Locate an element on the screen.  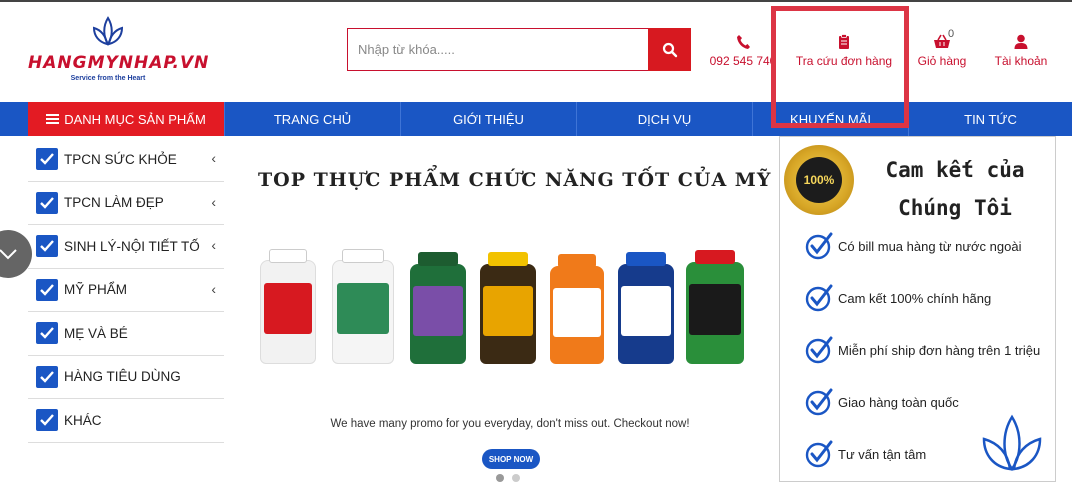
brand-tagline: Service from the Heart is located at coordinates (108, 78).